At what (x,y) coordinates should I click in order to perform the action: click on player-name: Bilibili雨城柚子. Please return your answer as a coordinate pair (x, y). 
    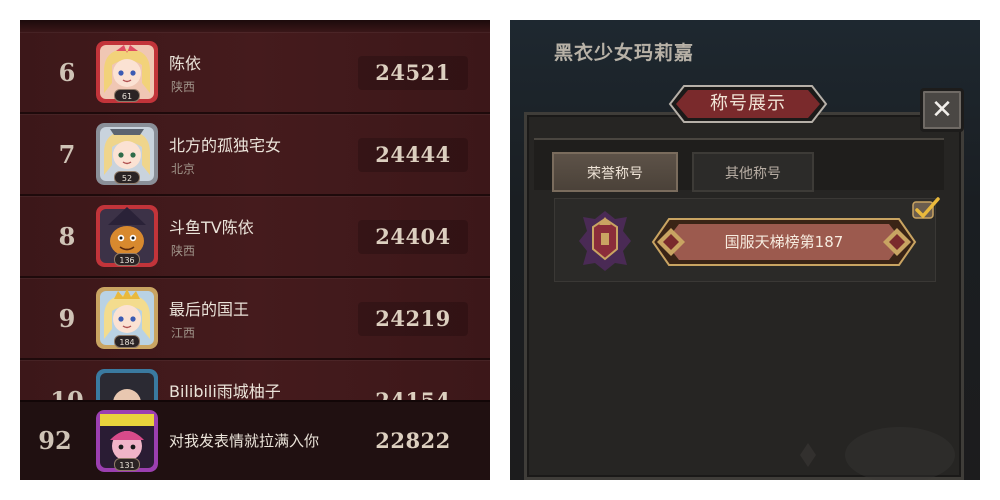
    Looking at the image, I should click on (225, 391).